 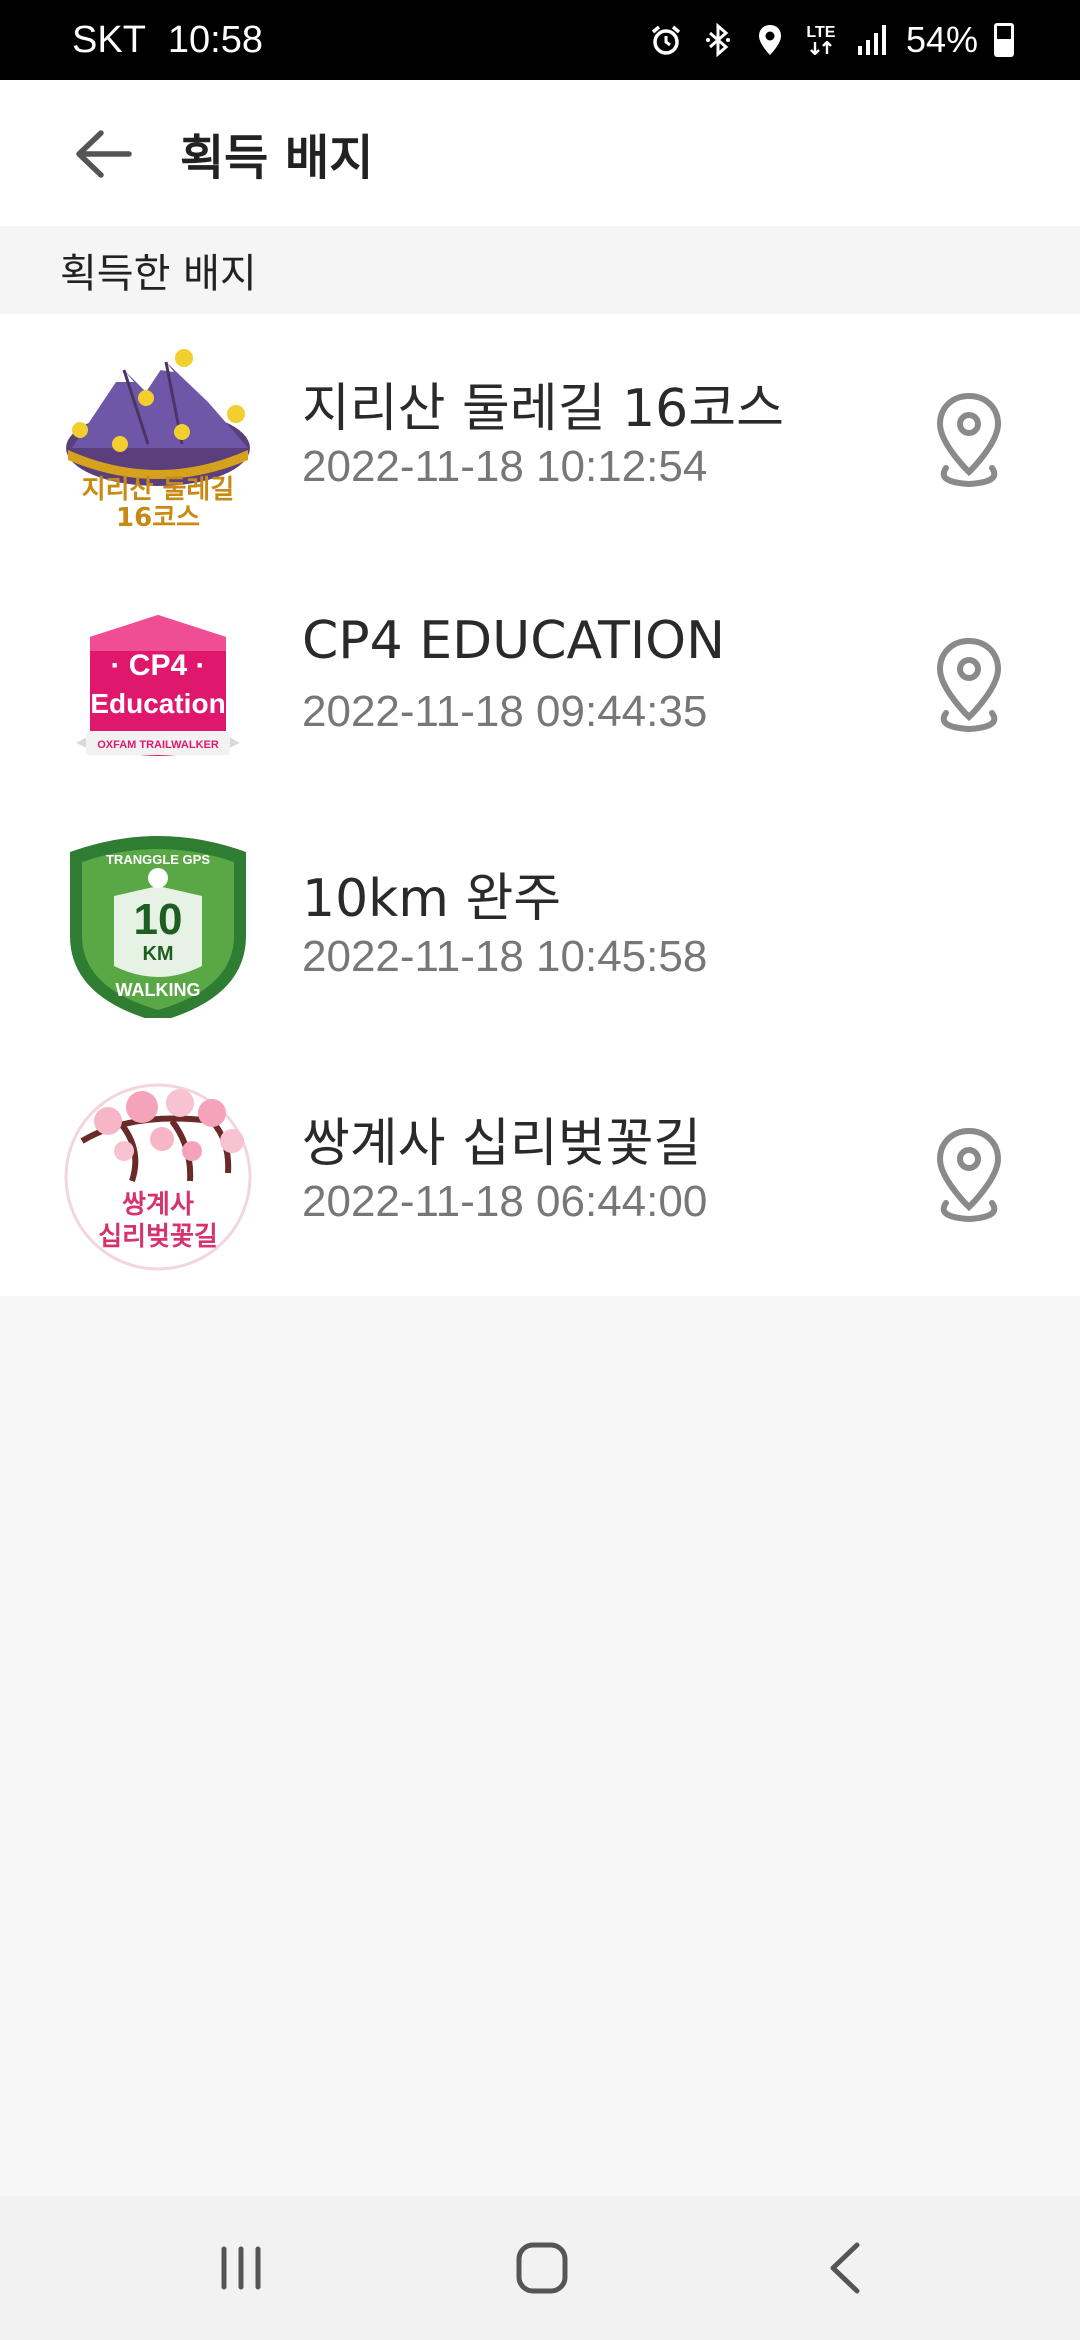 What do you see at coordinates (158, 745) in the screenshot?
I see `badge-text: OXFAM TRAILWALKER` at bounding box center [158, 745].